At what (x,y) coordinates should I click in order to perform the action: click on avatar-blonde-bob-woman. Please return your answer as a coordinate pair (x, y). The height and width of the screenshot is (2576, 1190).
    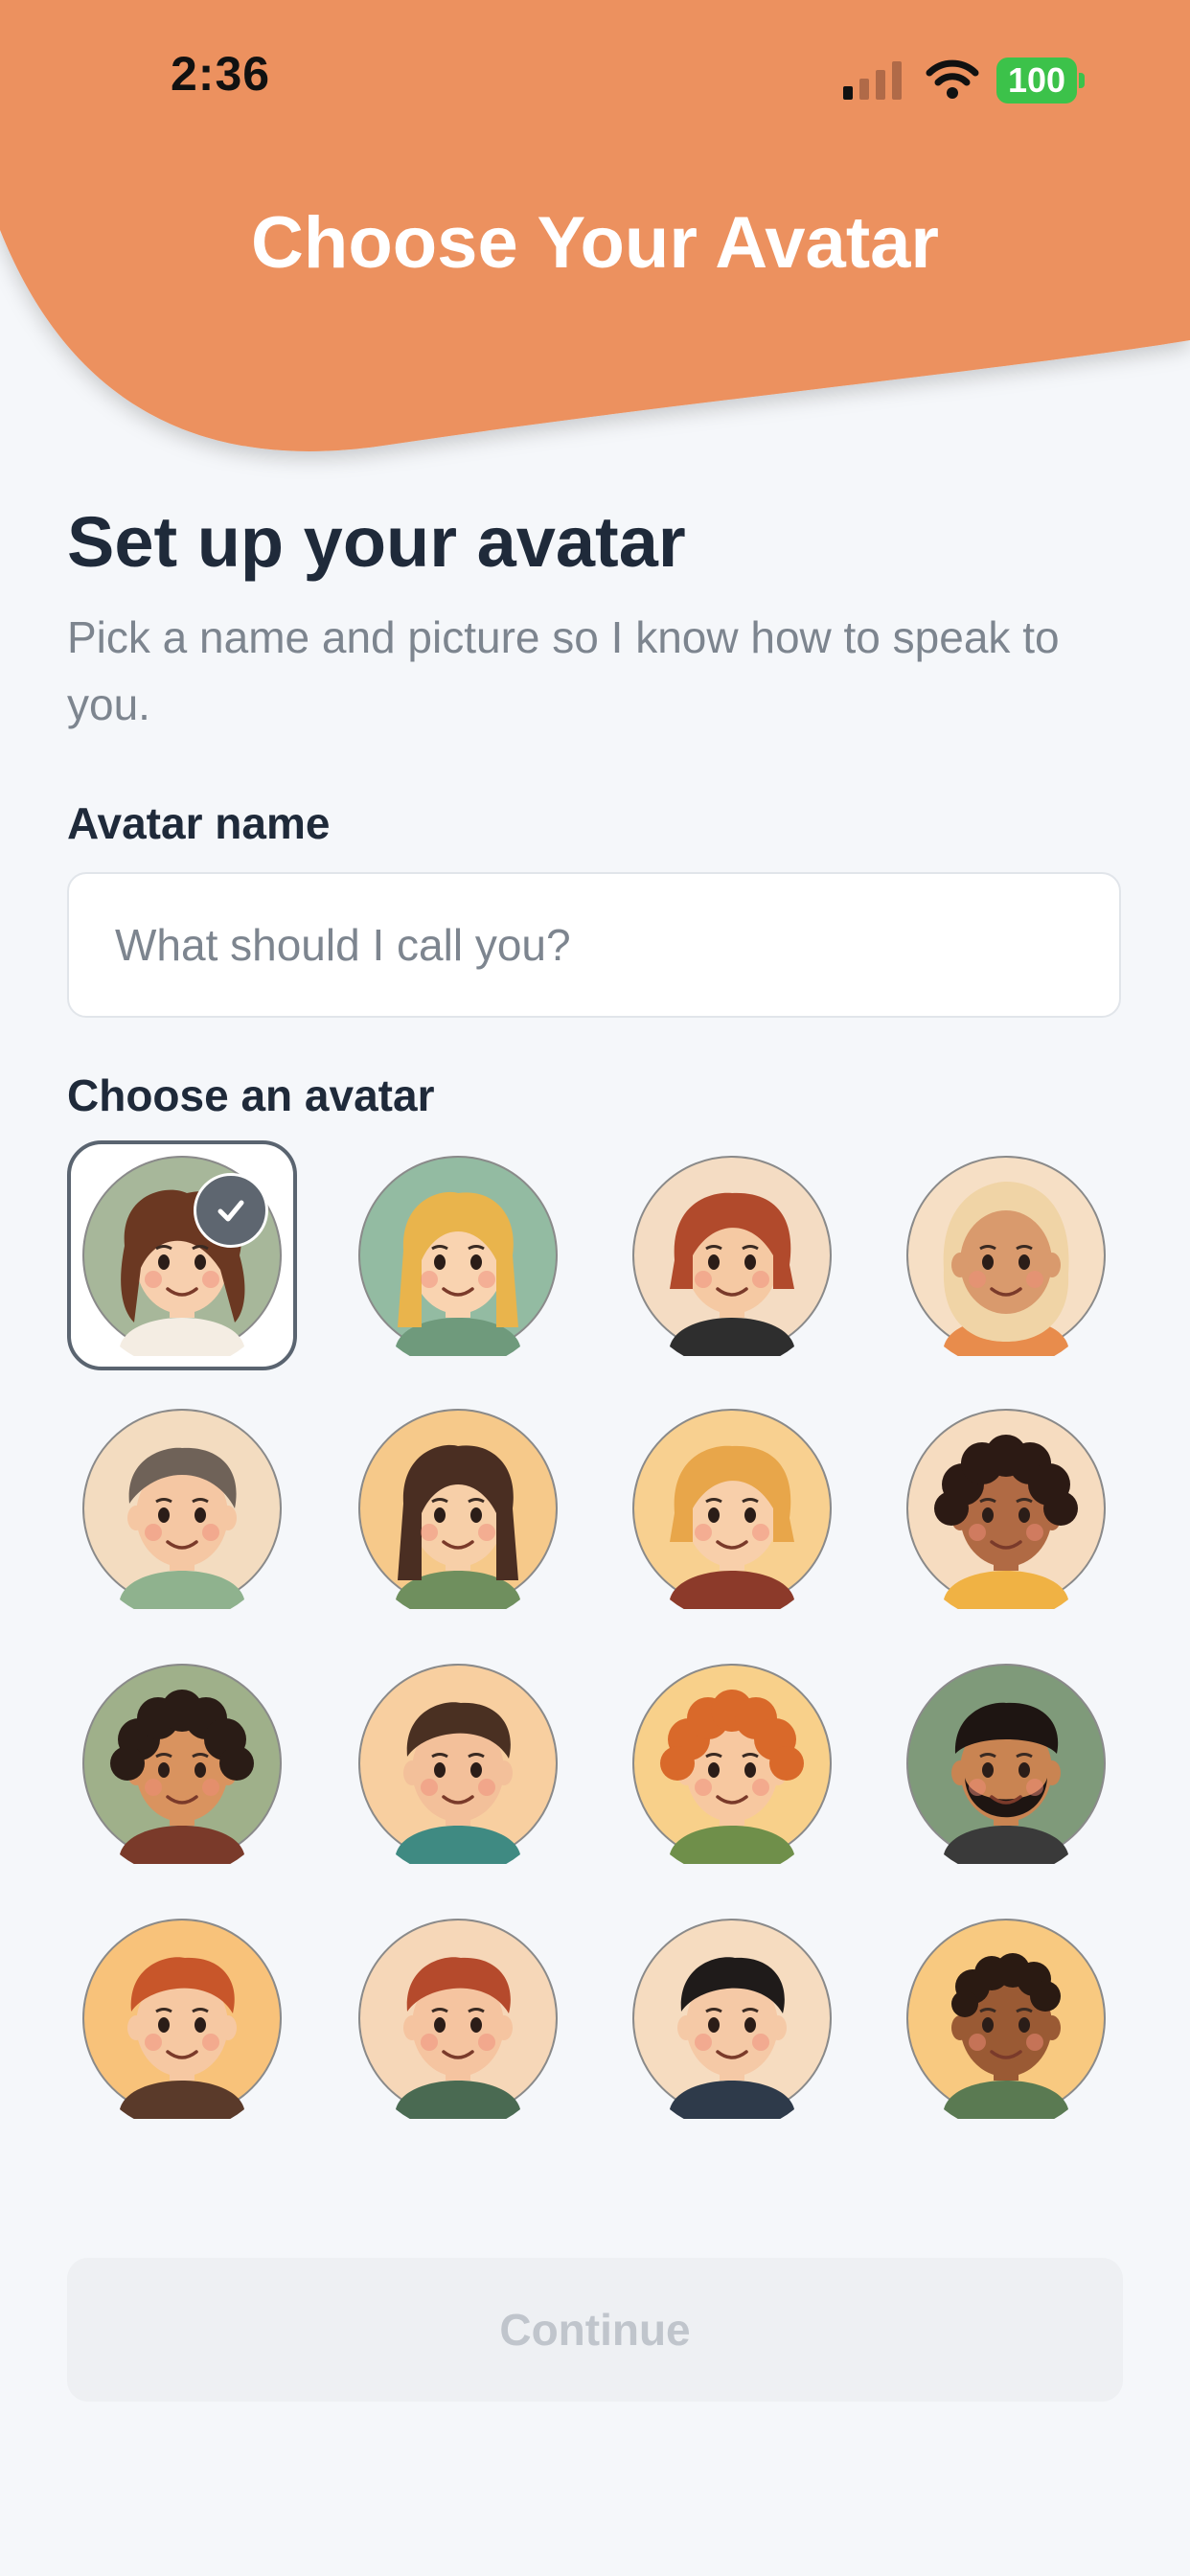
    Looking at the image, I should click on (732, 1508).